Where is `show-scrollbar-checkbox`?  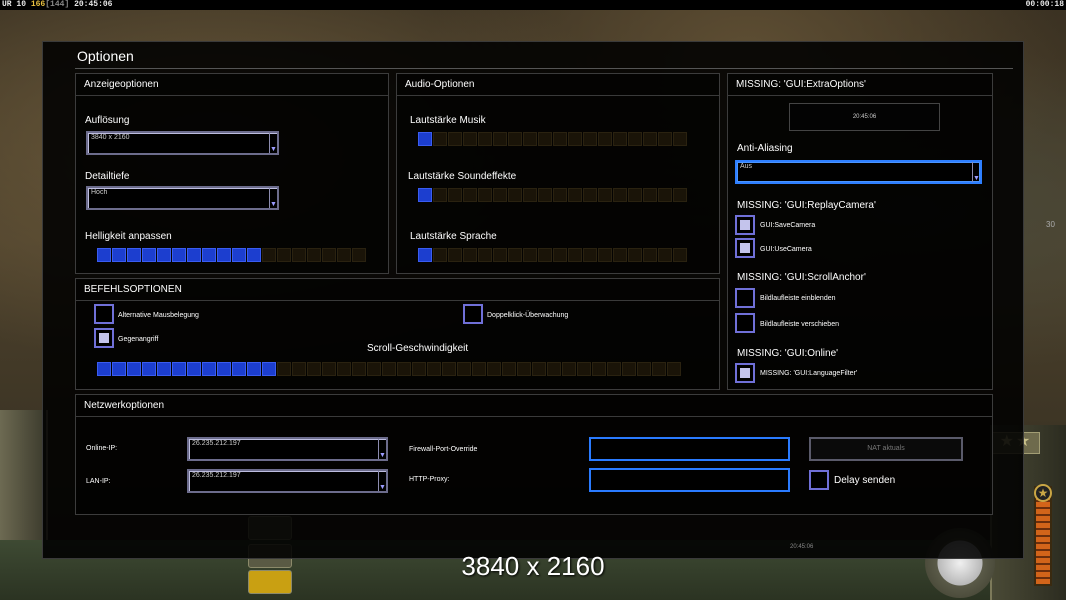
show-scrollbar-checkbox is located at coordinates (745, 298).